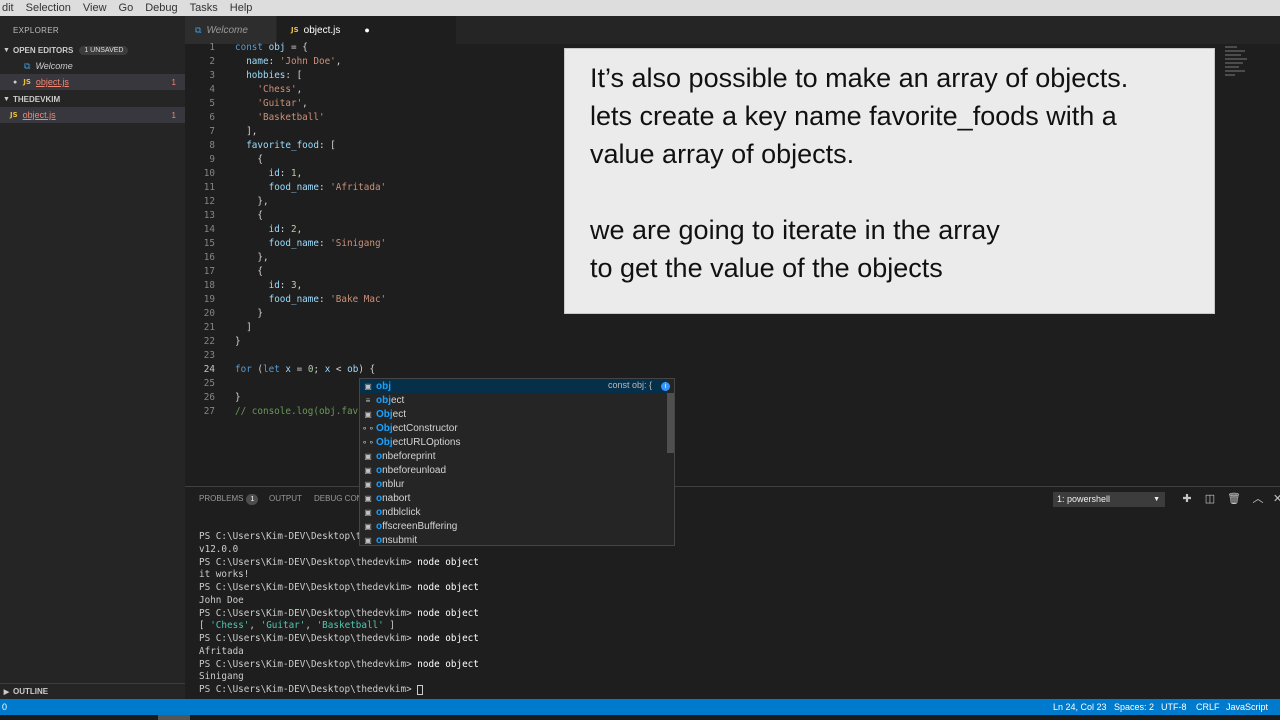 This screenshot has height=720, width=1280. What do you see at coordinates (1247, 707) in the screenshot?
I see `status-language: JavaScript` at bounding box center [1247, 707].